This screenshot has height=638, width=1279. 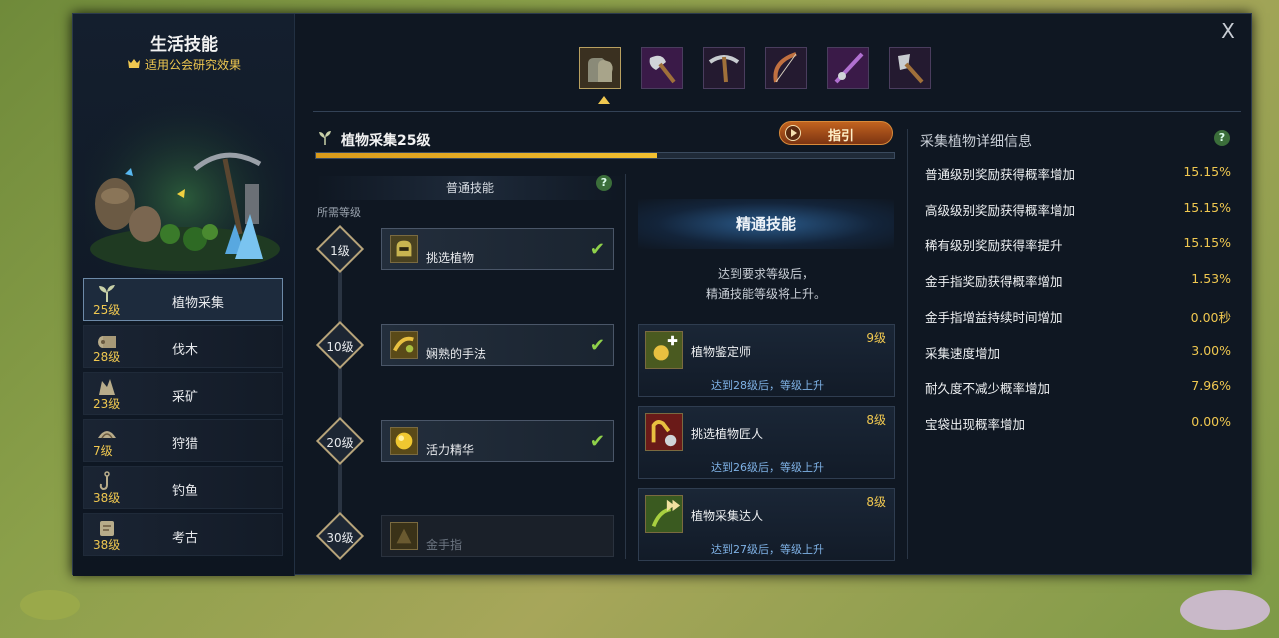 What do you see at coordinates (340, 251) in the screenshot?
I see `tier-level: 1级` at bounding box center [340, 251].